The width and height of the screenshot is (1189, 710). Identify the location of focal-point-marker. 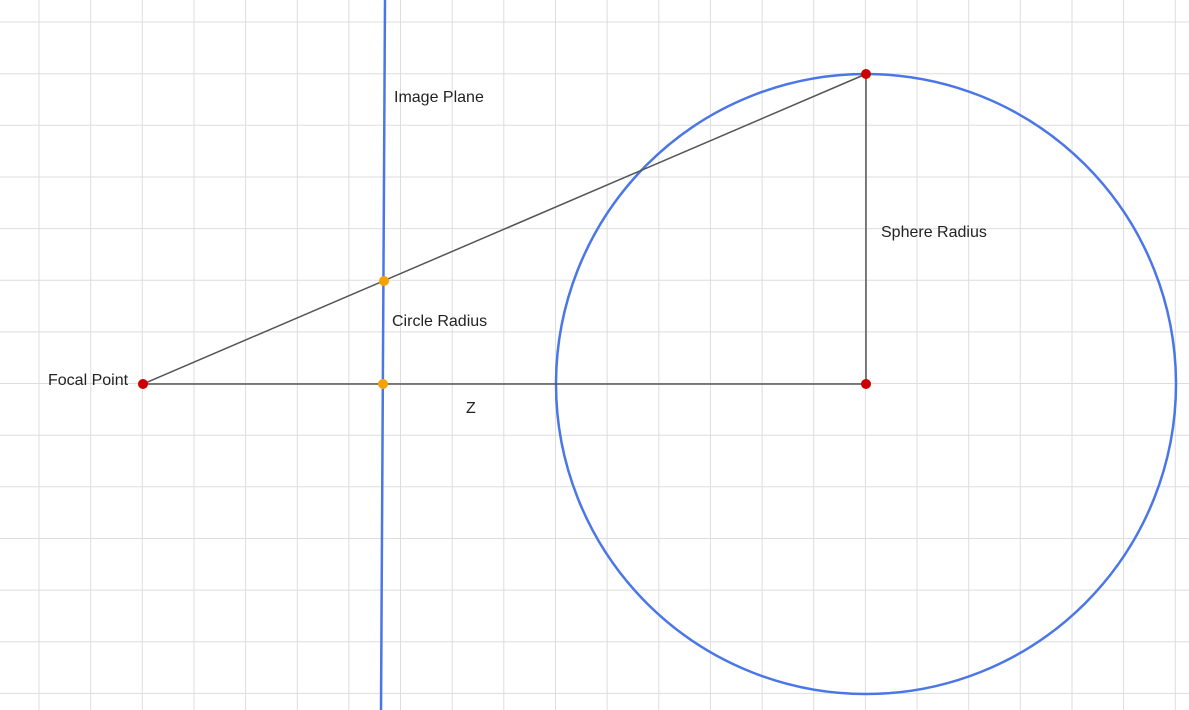
(143, 384).